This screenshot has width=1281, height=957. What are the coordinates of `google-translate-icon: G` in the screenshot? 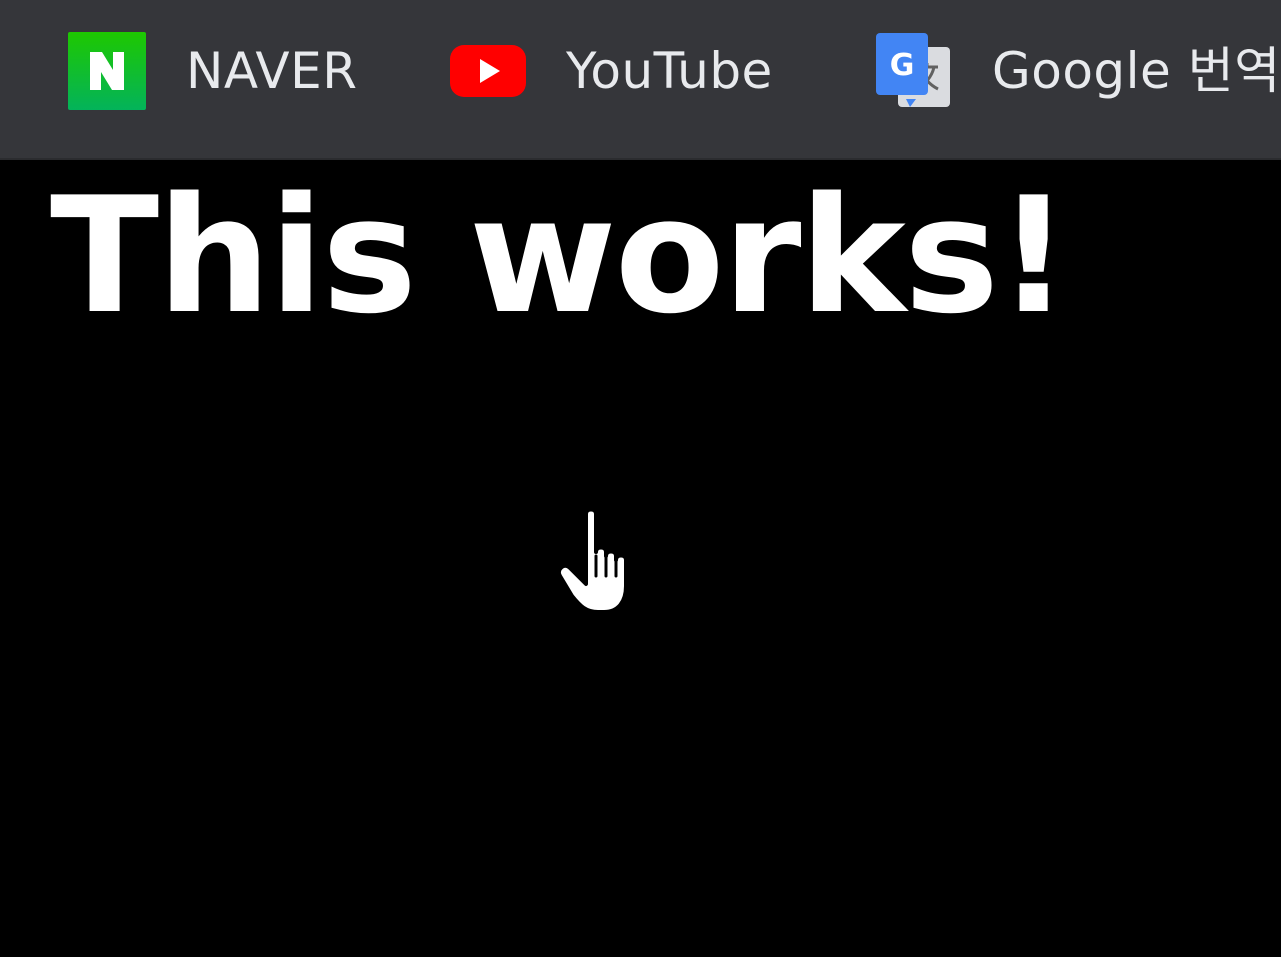 It's located at (914, 71).